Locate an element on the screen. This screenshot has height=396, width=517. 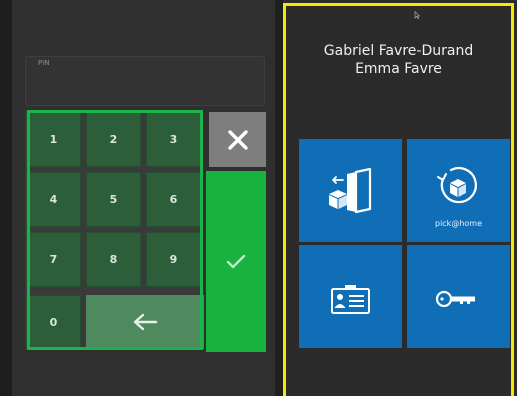
key-3-label: 3 is located at coordinates (173, 139).